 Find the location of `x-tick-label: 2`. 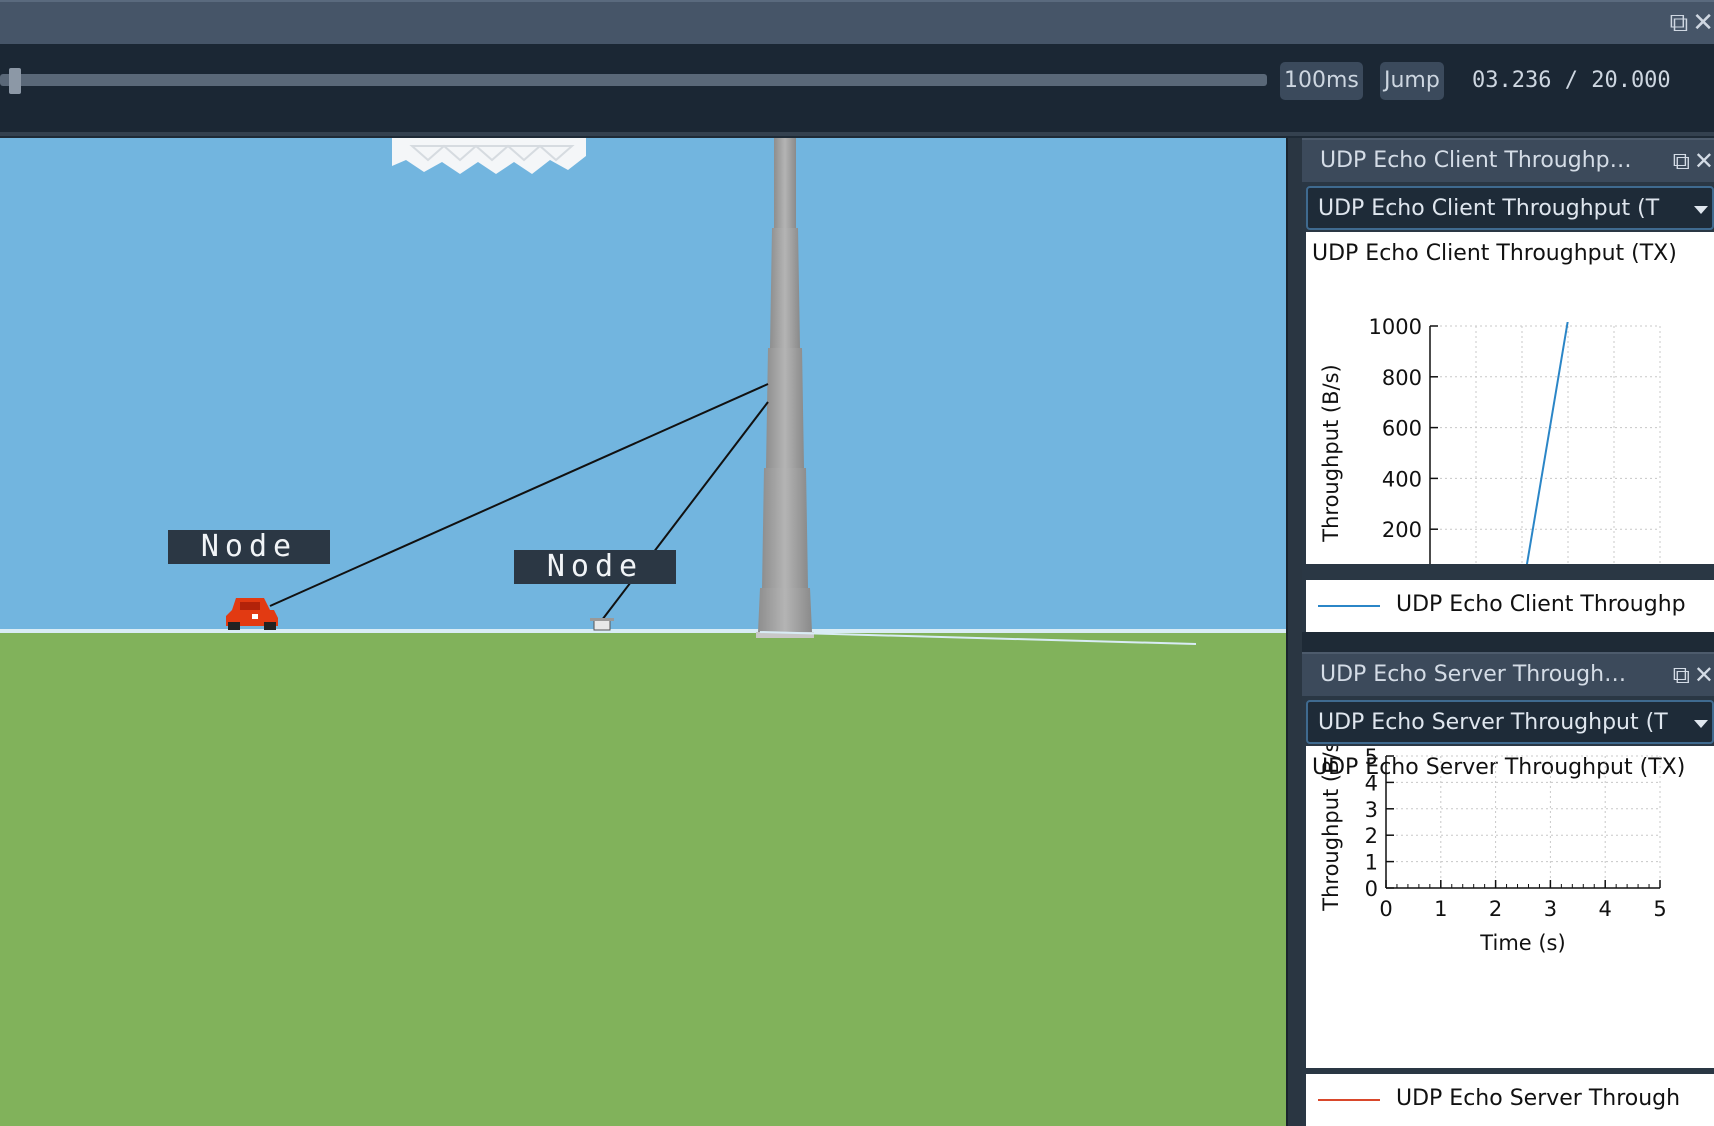

x-tick-label: 2 is located at coordinates (1495, 909).